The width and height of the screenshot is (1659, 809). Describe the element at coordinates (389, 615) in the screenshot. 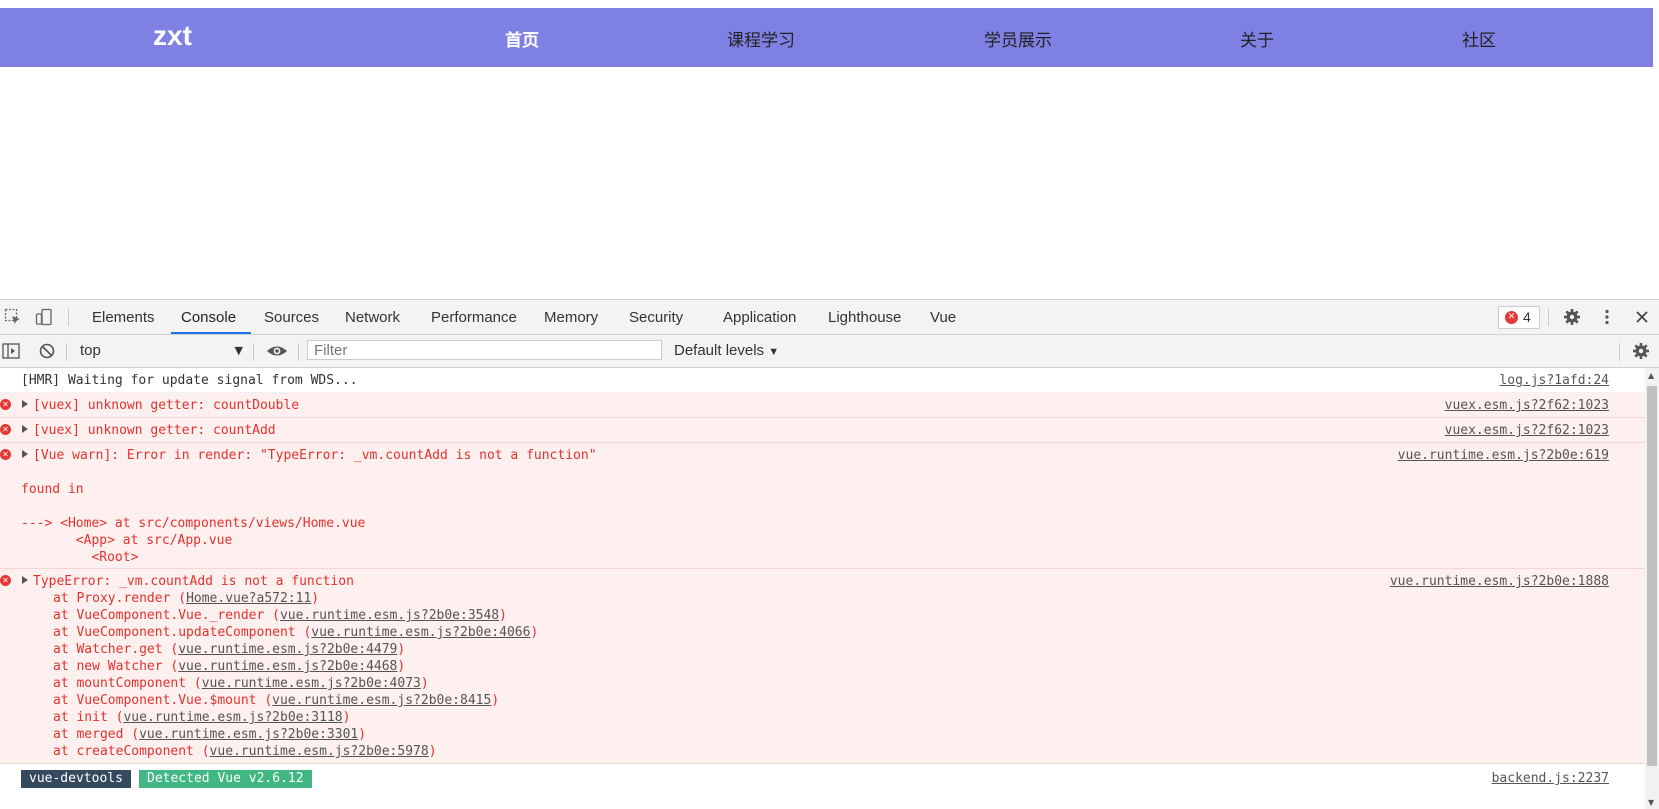

I see `stack-frame-source-link: vue.runtime.esm.js?2b0e:3548` at that location.